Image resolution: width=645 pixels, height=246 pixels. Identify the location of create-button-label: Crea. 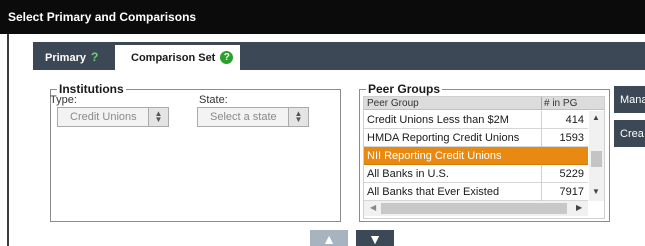
(632, 133).